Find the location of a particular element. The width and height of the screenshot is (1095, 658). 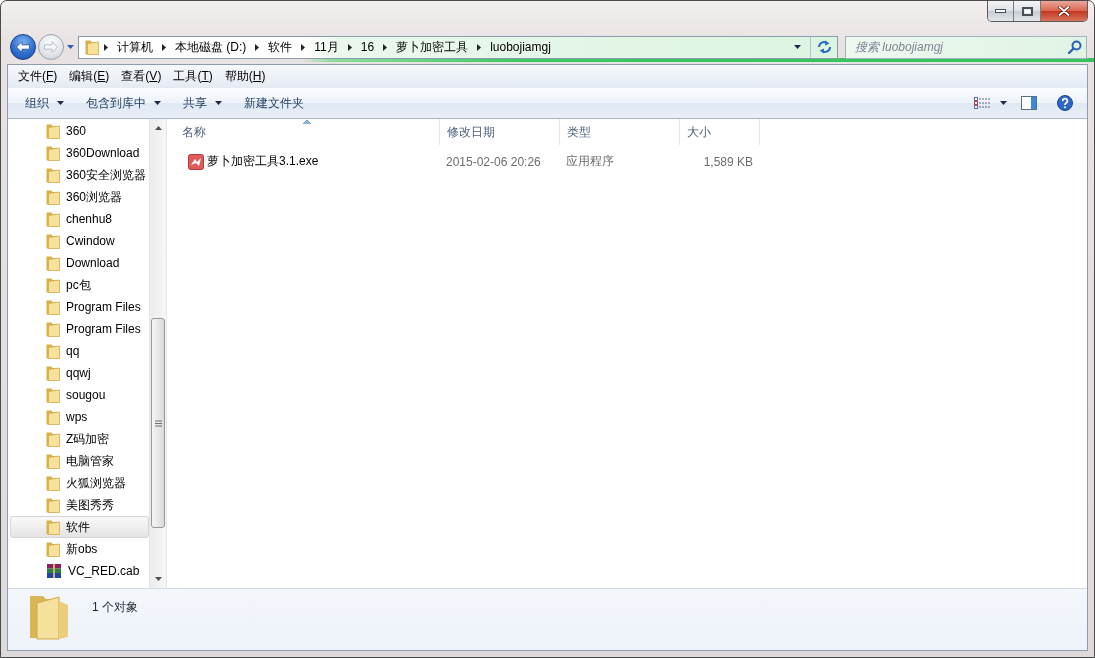

maximize-icon is located at coordinates (1027, 11).